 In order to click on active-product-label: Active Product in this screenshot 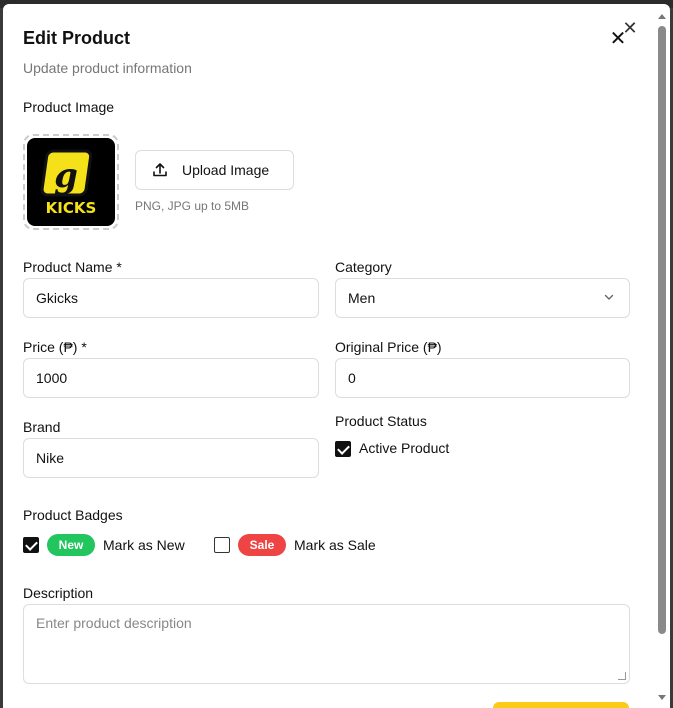, I will do `click(404, 448)`.